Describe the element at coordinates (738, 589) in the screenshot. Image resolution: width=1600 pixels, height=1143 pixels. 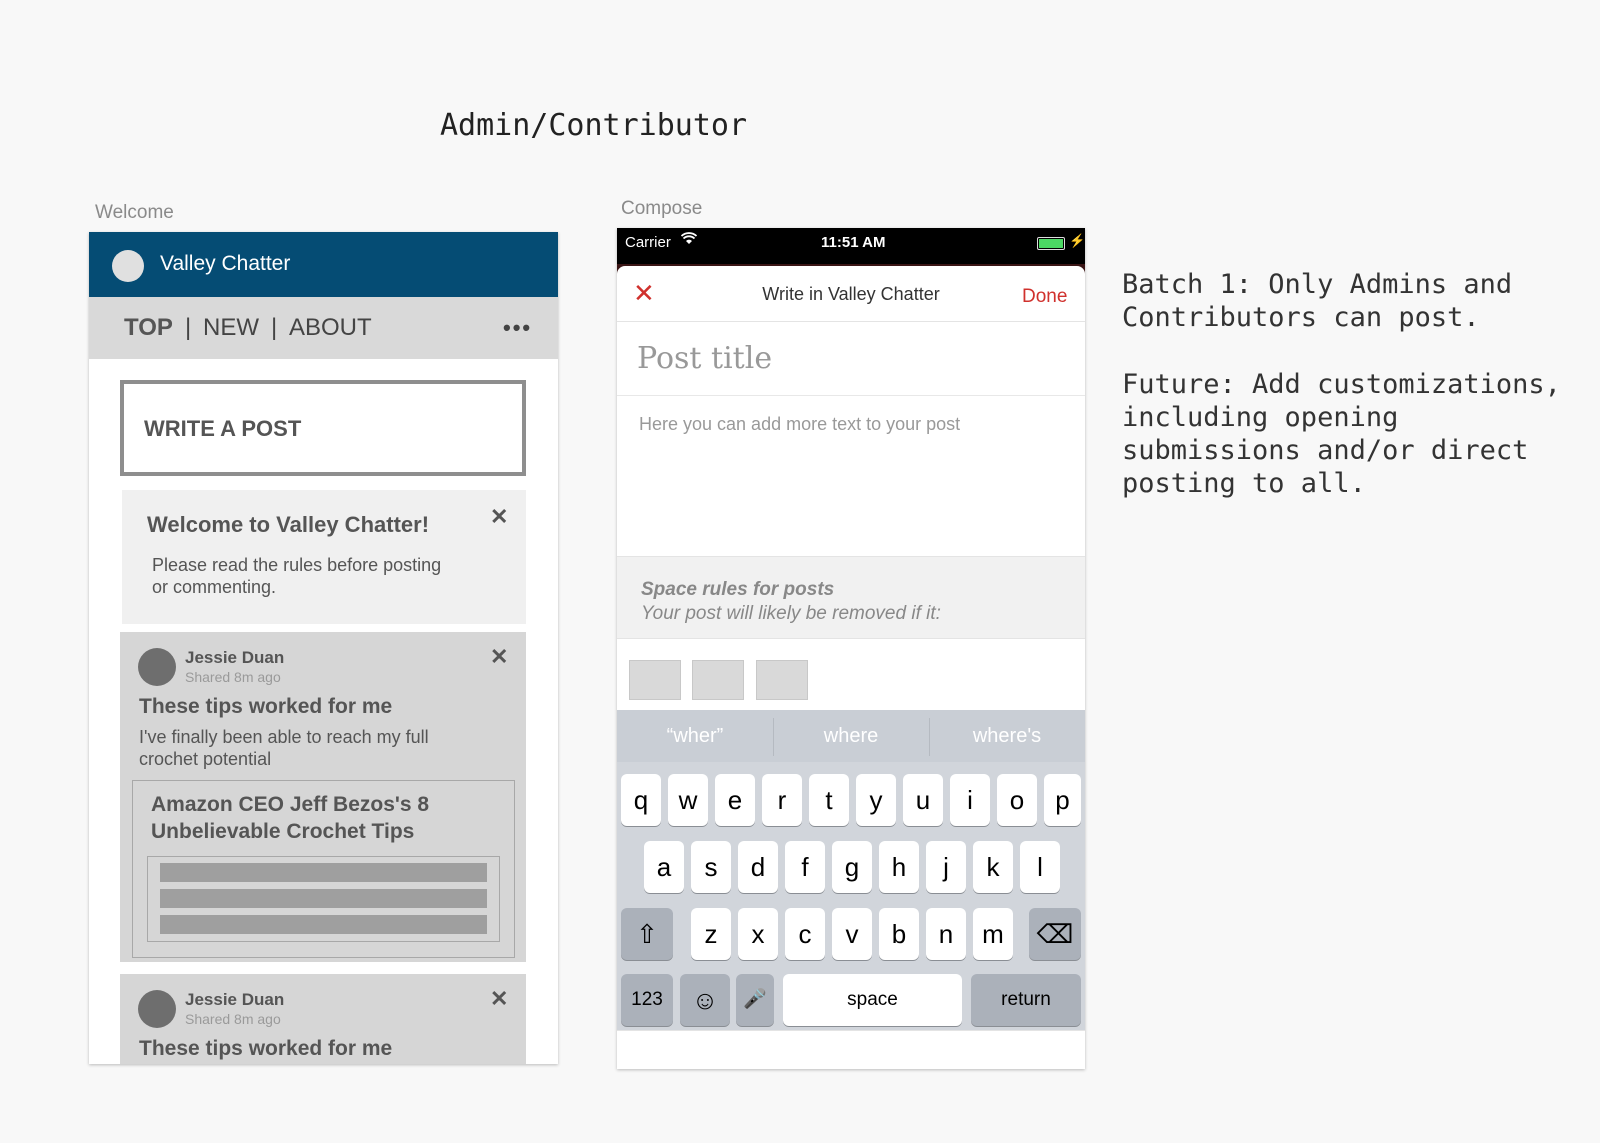
I see `rules-title: Space rules for posts` at that location.